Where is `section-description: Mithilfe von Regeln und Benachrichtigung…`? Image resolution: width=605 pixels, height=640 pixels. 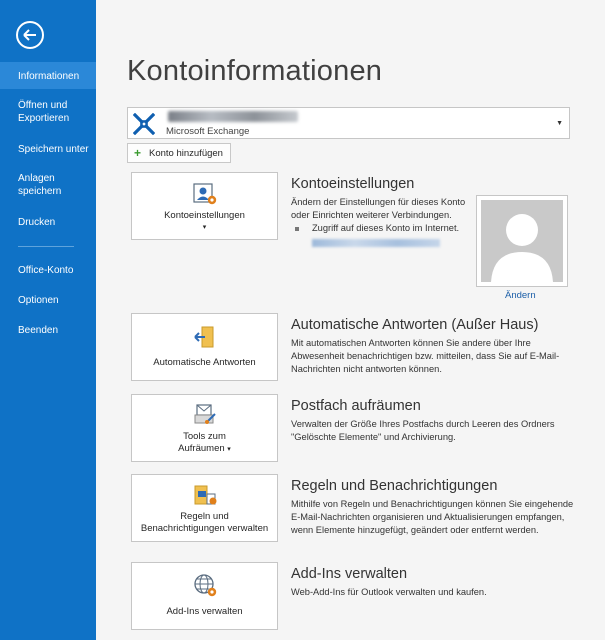 section-description: Mithilfe von Regeln und Benachrichtigung… is located at coordinates (432, 517).